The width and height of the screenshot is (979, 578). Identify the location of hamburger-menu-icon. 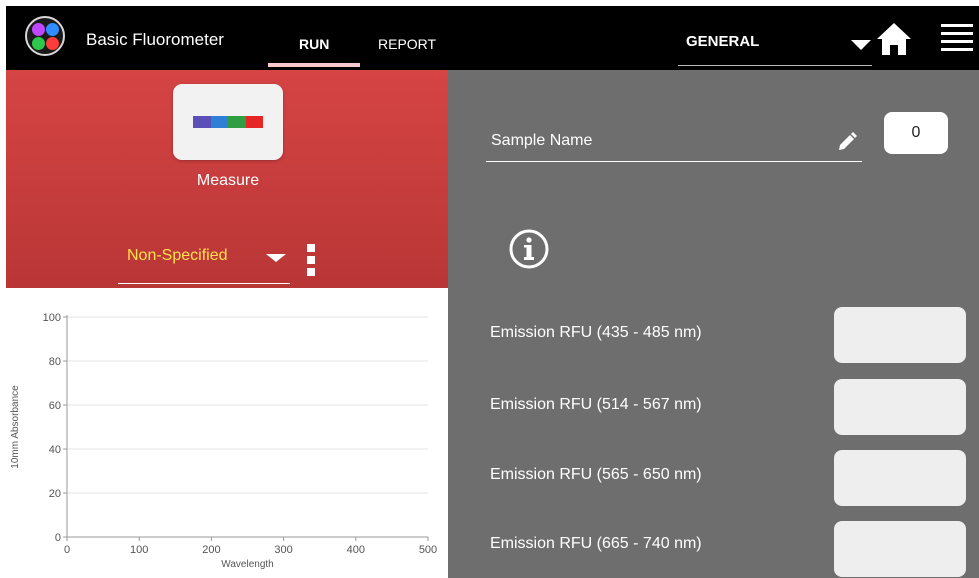
(957, 38).